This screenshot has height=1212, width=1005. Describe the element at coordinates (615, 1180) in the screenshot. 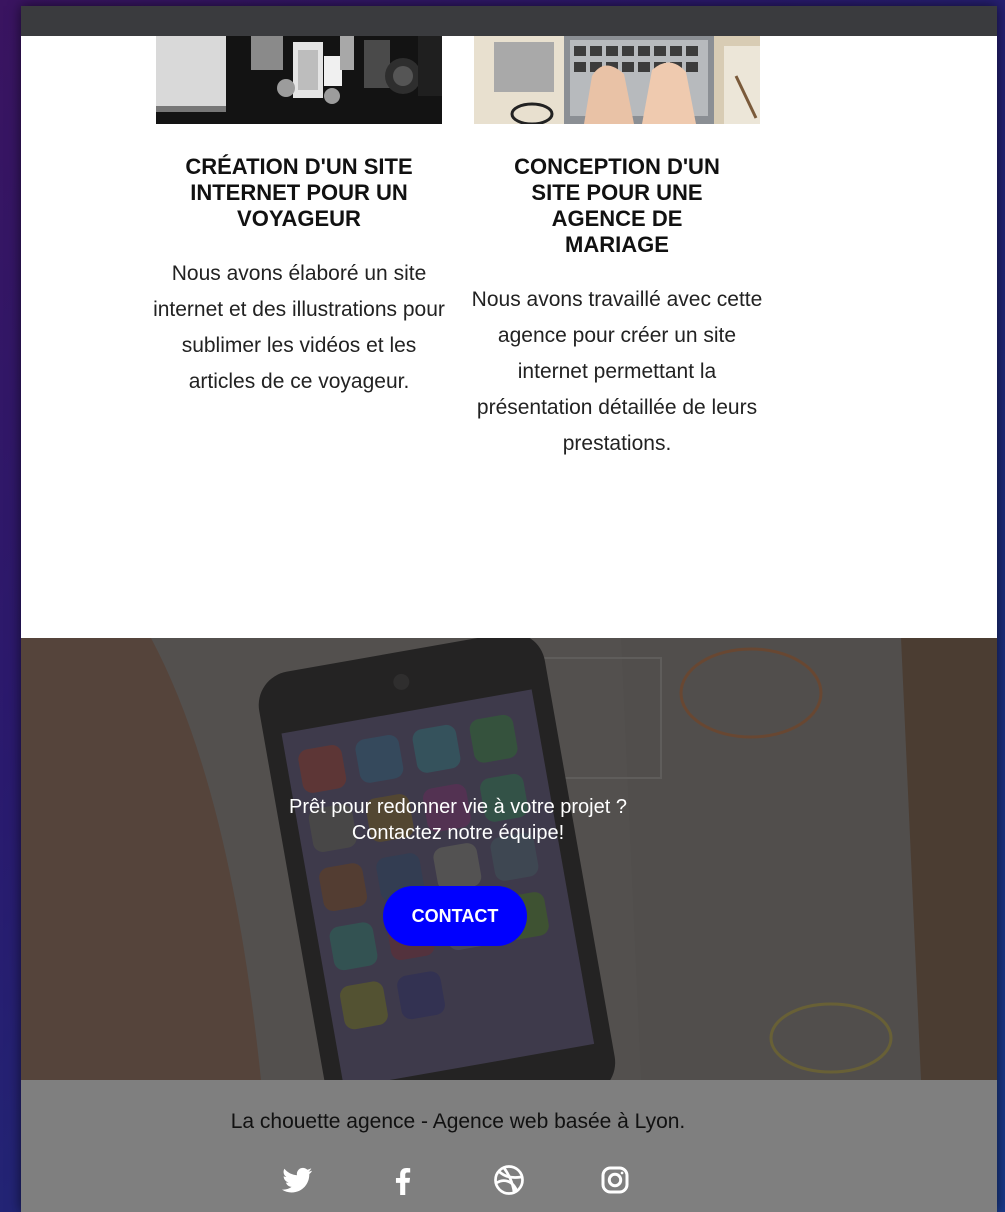

I see `instagram-icon` at that location.